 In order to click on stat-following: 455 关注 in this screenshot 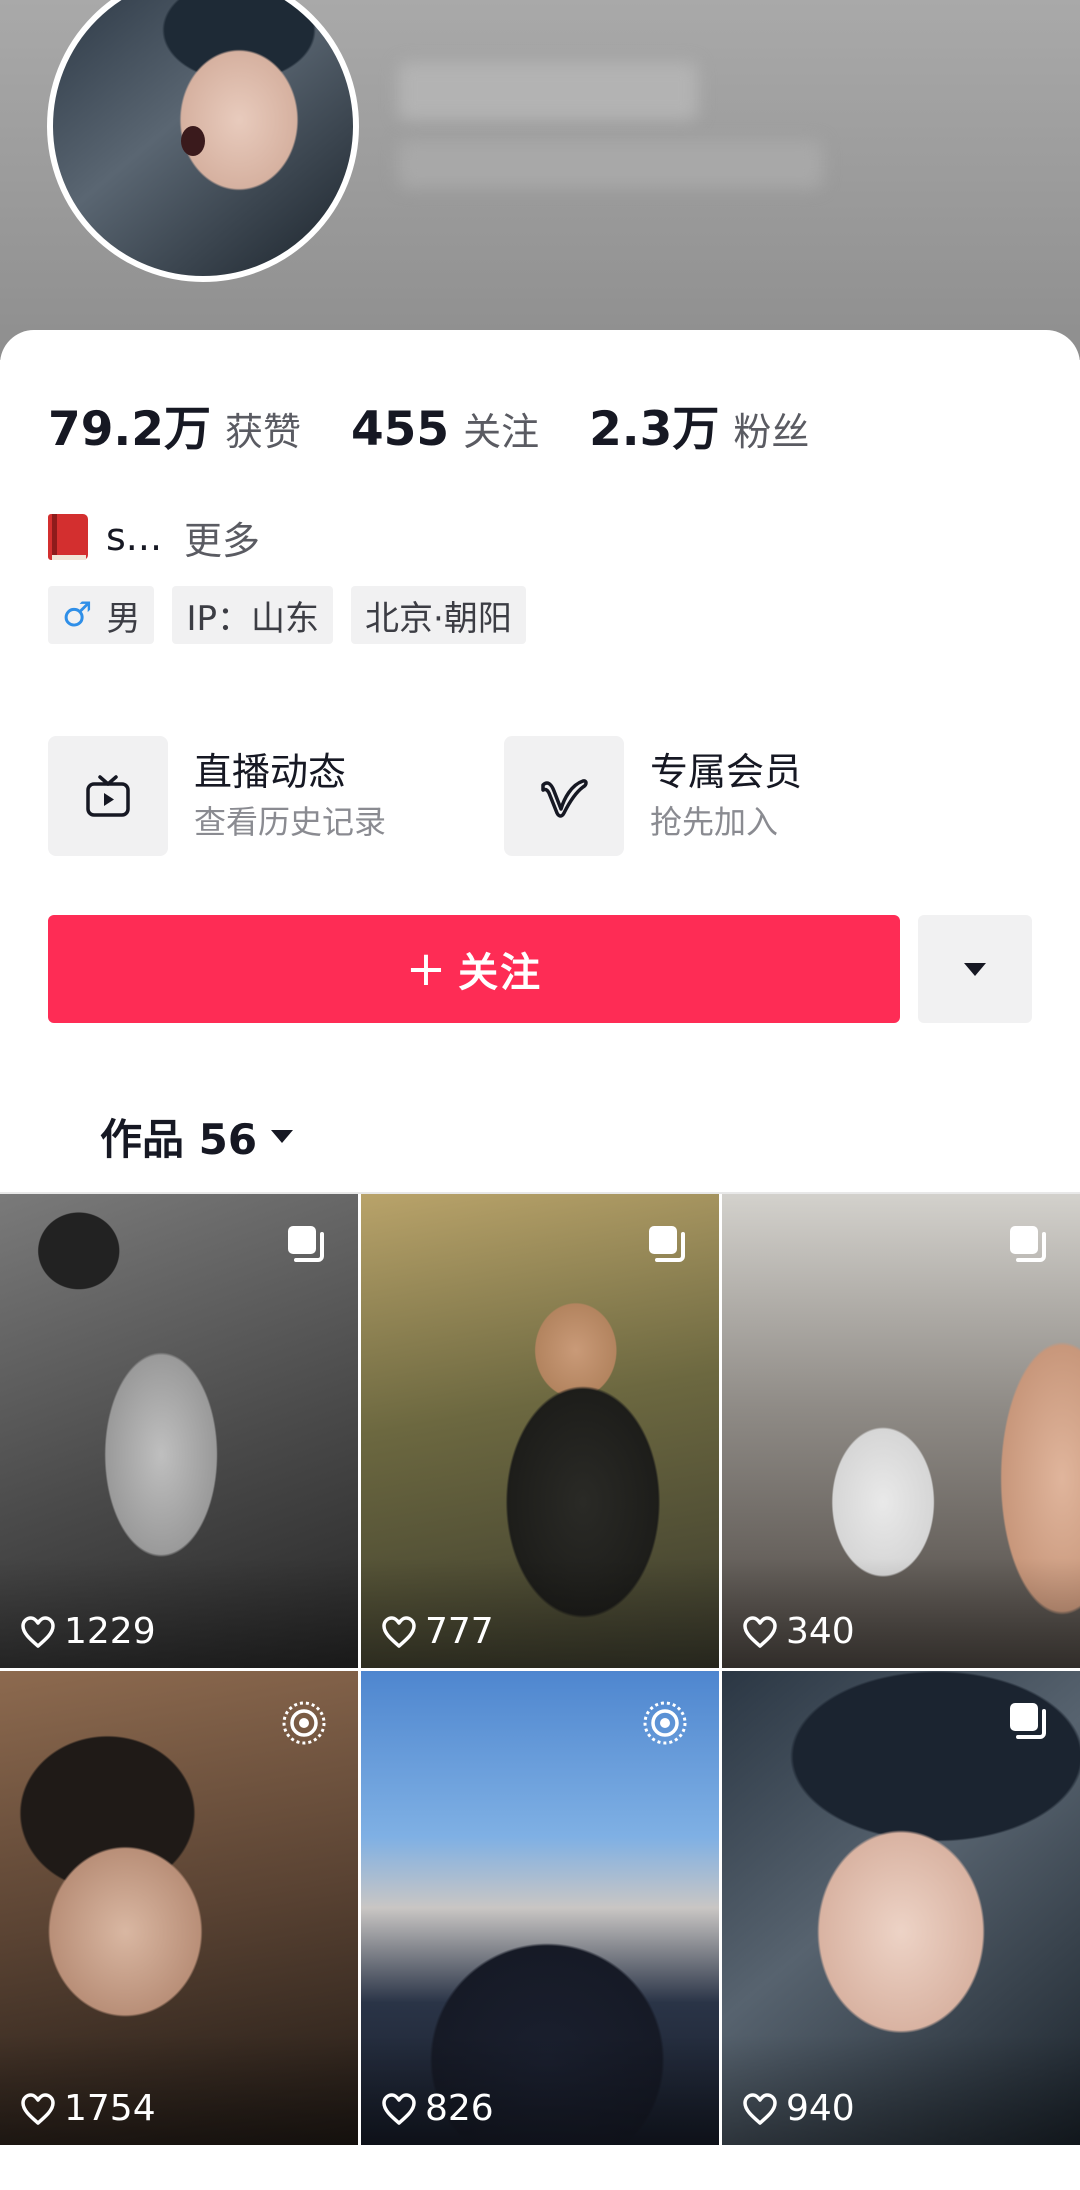, I will do `click(445, 429)`.